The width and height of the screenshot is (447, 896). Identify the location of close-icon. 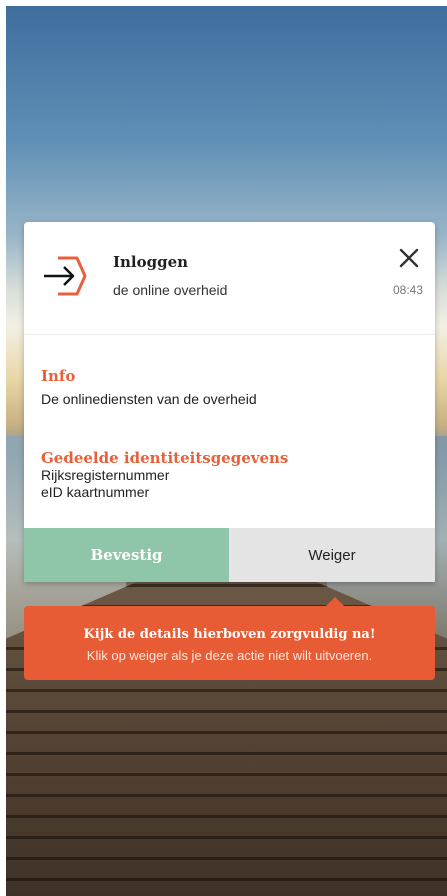
(409, 258).